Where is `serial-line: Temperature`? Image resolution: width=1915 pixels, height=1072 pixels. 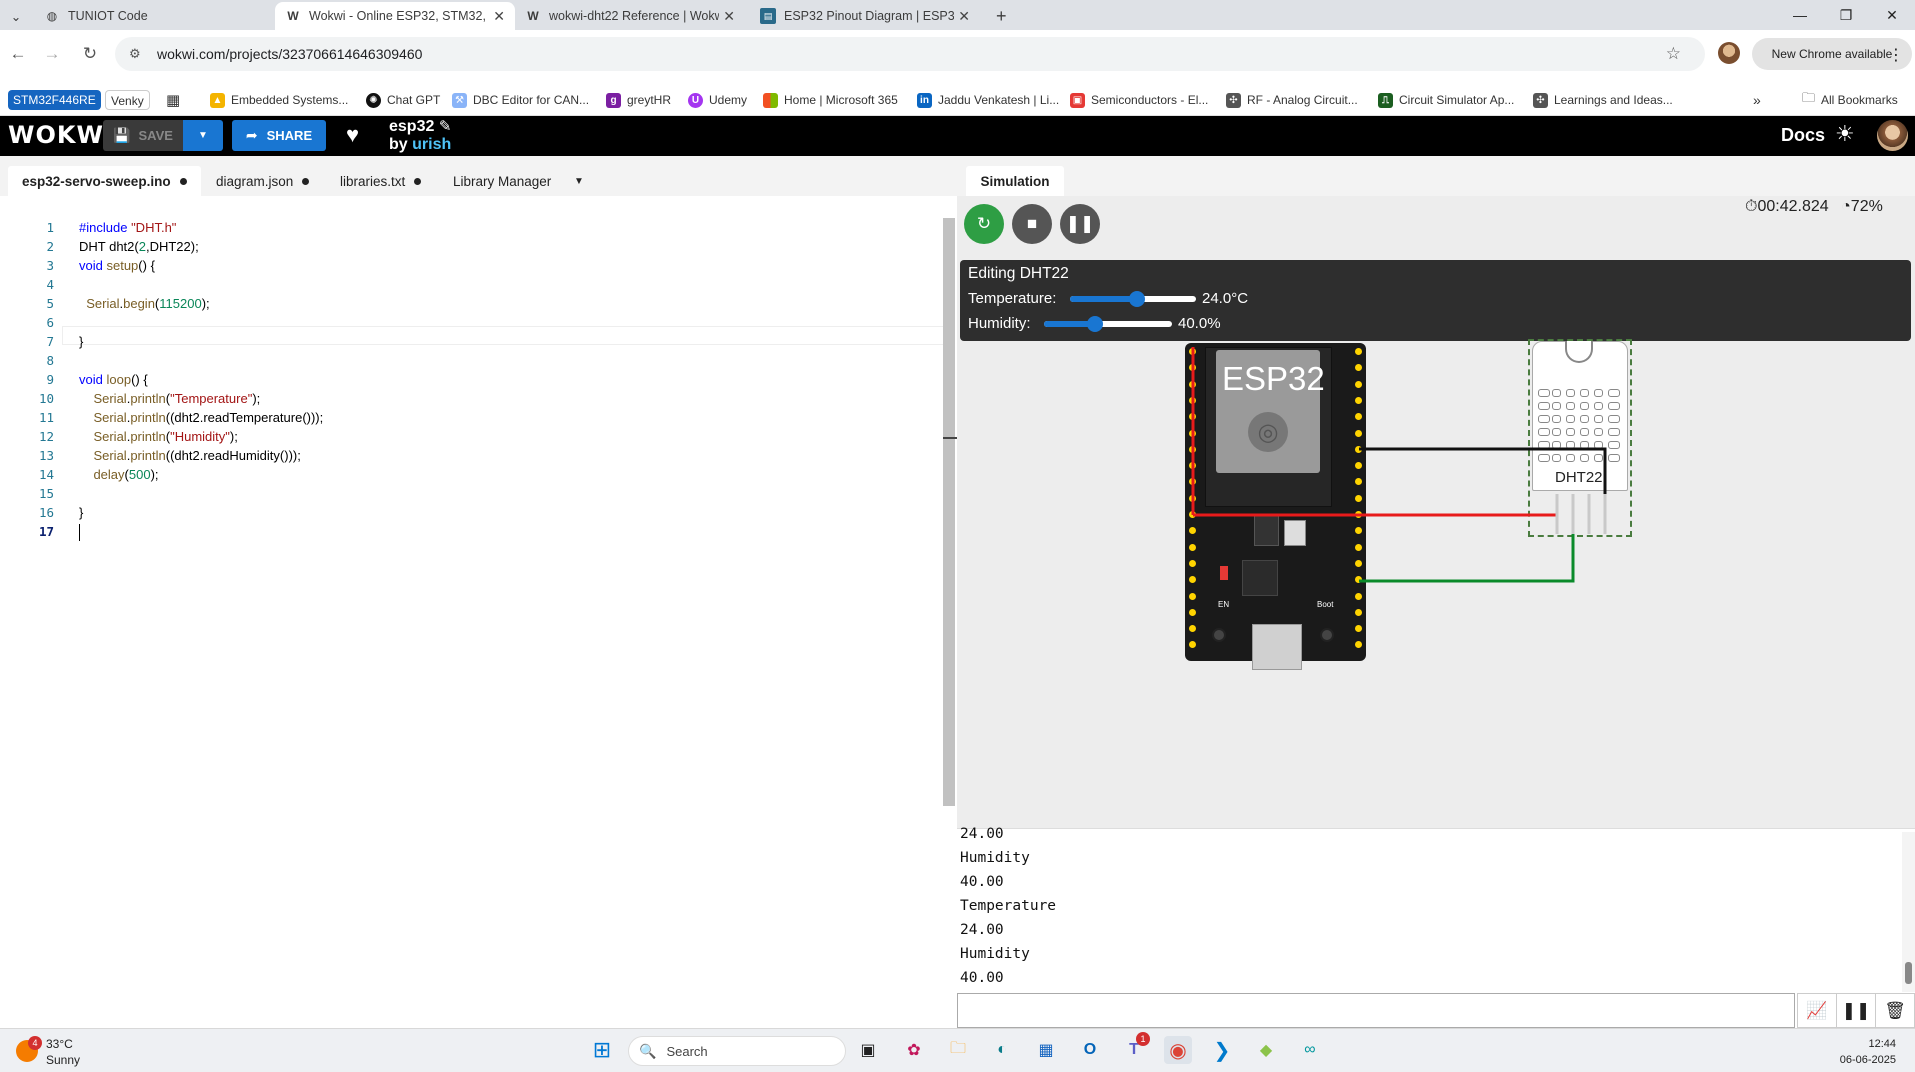
serial-line: Temperature is located at coordinates (1008, 906).